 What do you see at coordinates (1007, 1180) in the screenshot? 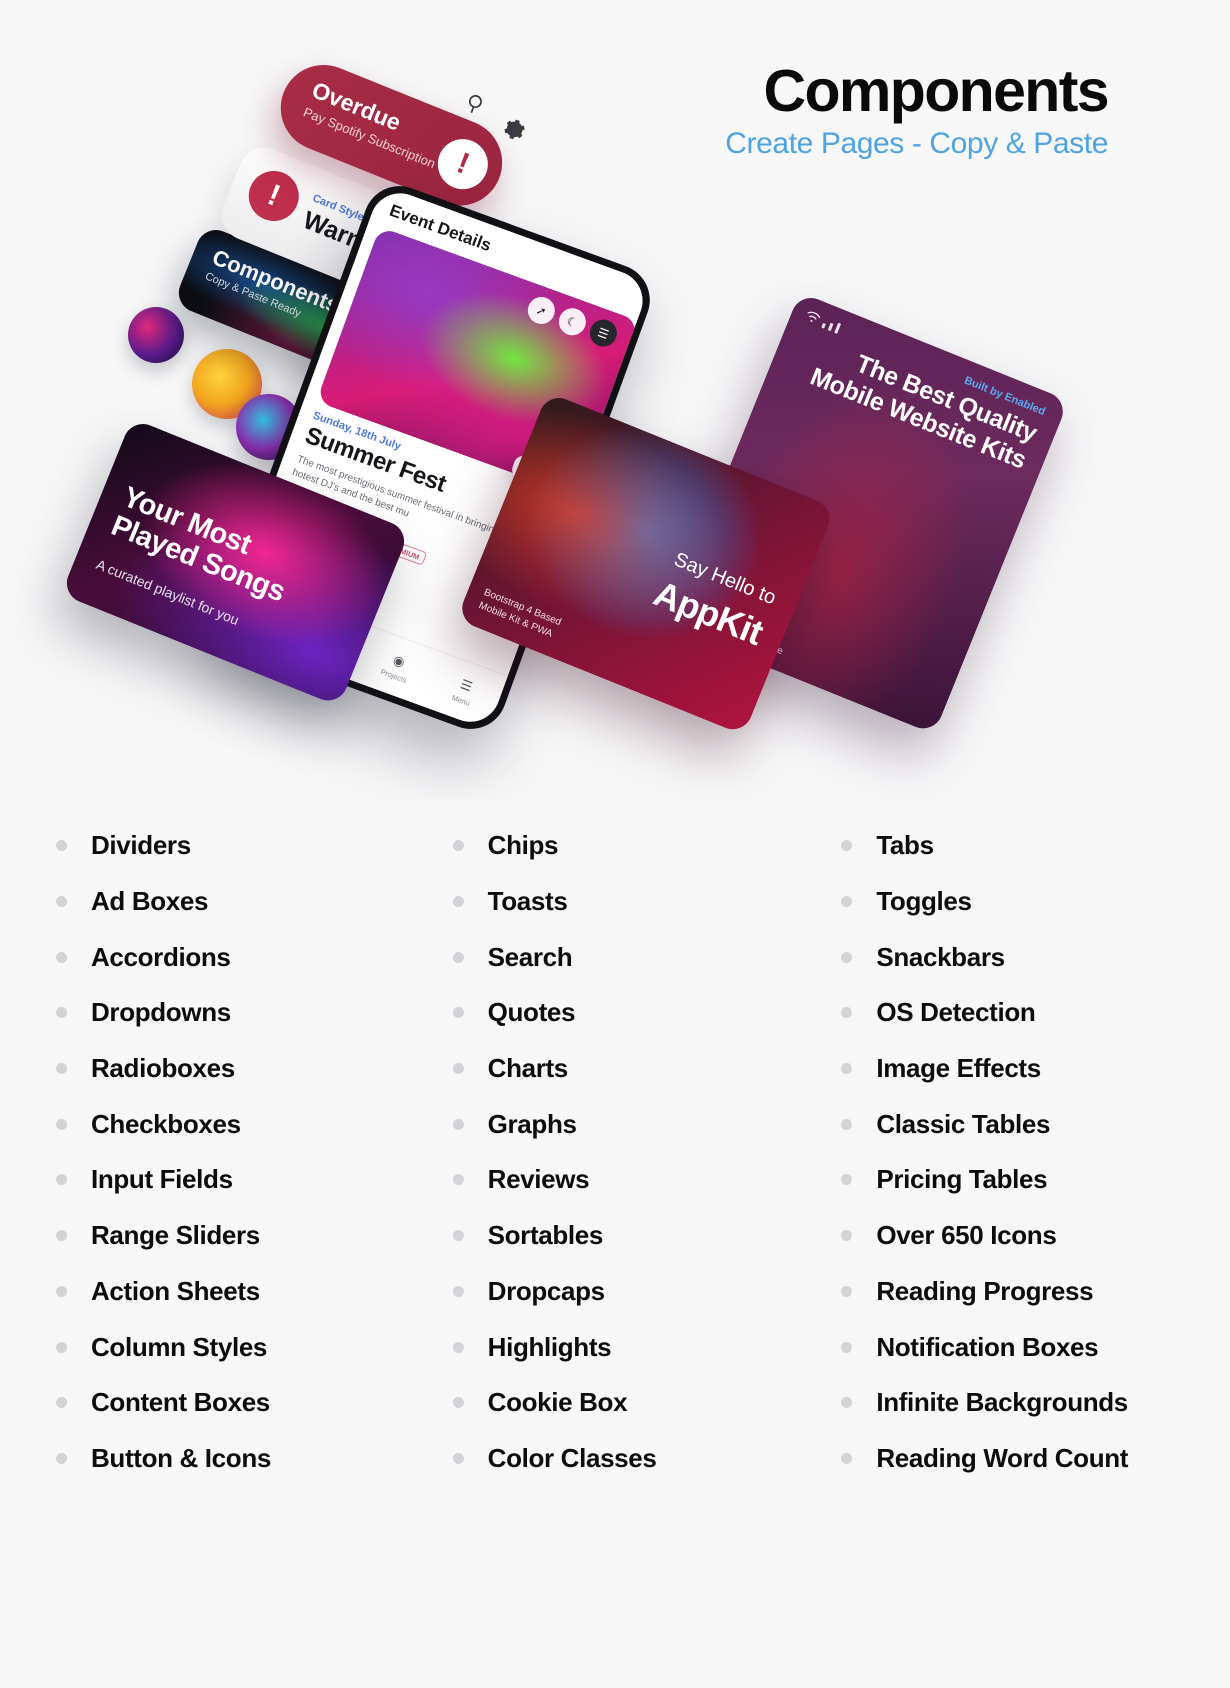
I see `list-item: Pricing Tables` at bounding box center [1007, 1180].